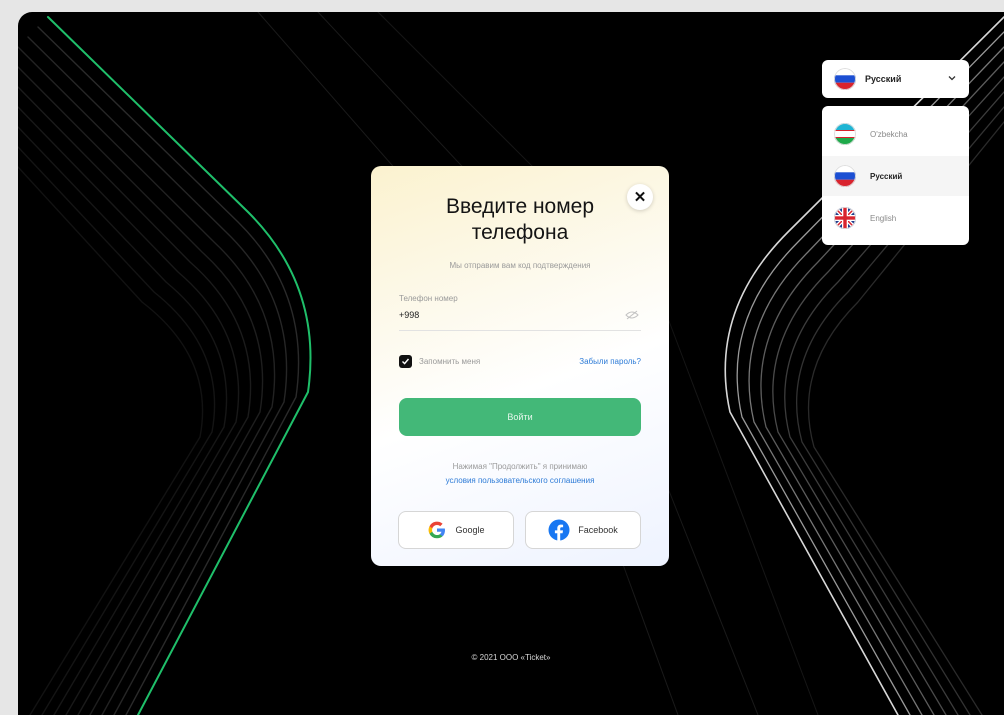  Describe the element at coordinates (845, 218) in the screenshot. I see `uk-flag-icon` at that location.